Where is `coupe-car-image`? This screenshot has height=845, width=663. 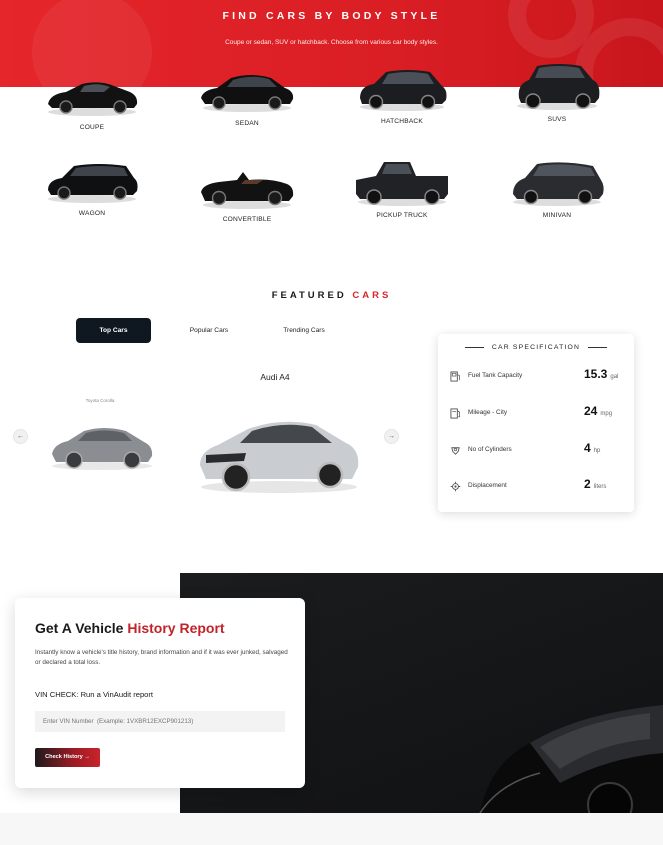
coupe-car-image is located at coordinates (93, 99).